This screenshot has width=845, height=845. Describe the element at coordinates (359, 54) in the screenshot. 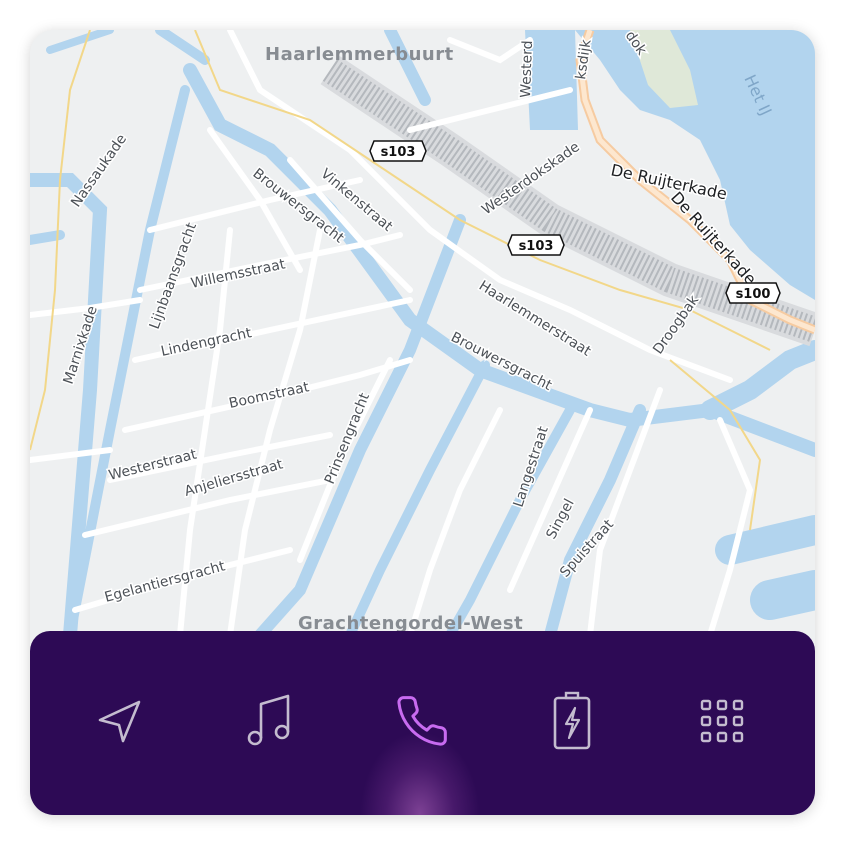

I see `district-label-haarlemmerbuurt: Haarlemmerbuurt` at that location.